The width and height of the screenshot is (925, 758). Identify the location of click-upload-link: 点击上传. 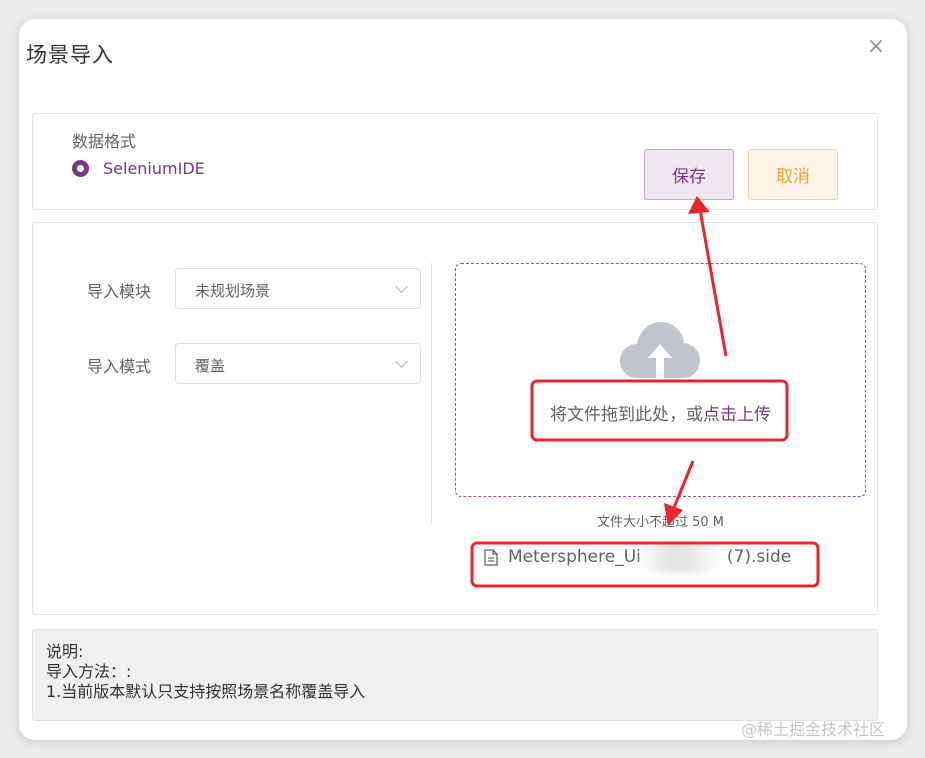
(737, 415).